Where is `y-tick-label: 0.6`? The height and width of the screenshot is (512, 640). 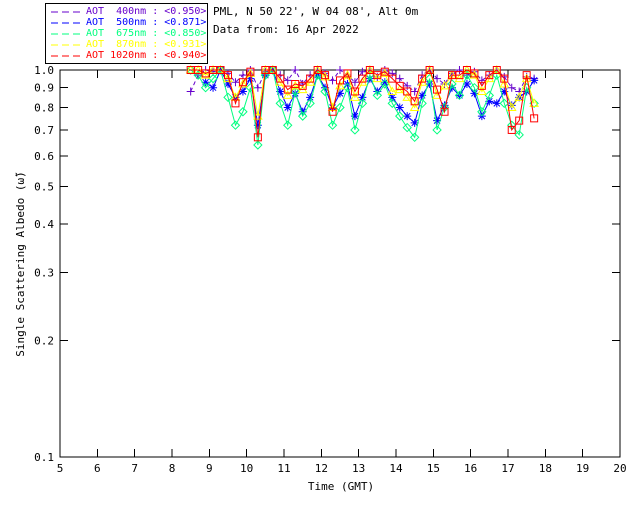
y-tick-label: 0.6 is located at coordinates (44, 156).